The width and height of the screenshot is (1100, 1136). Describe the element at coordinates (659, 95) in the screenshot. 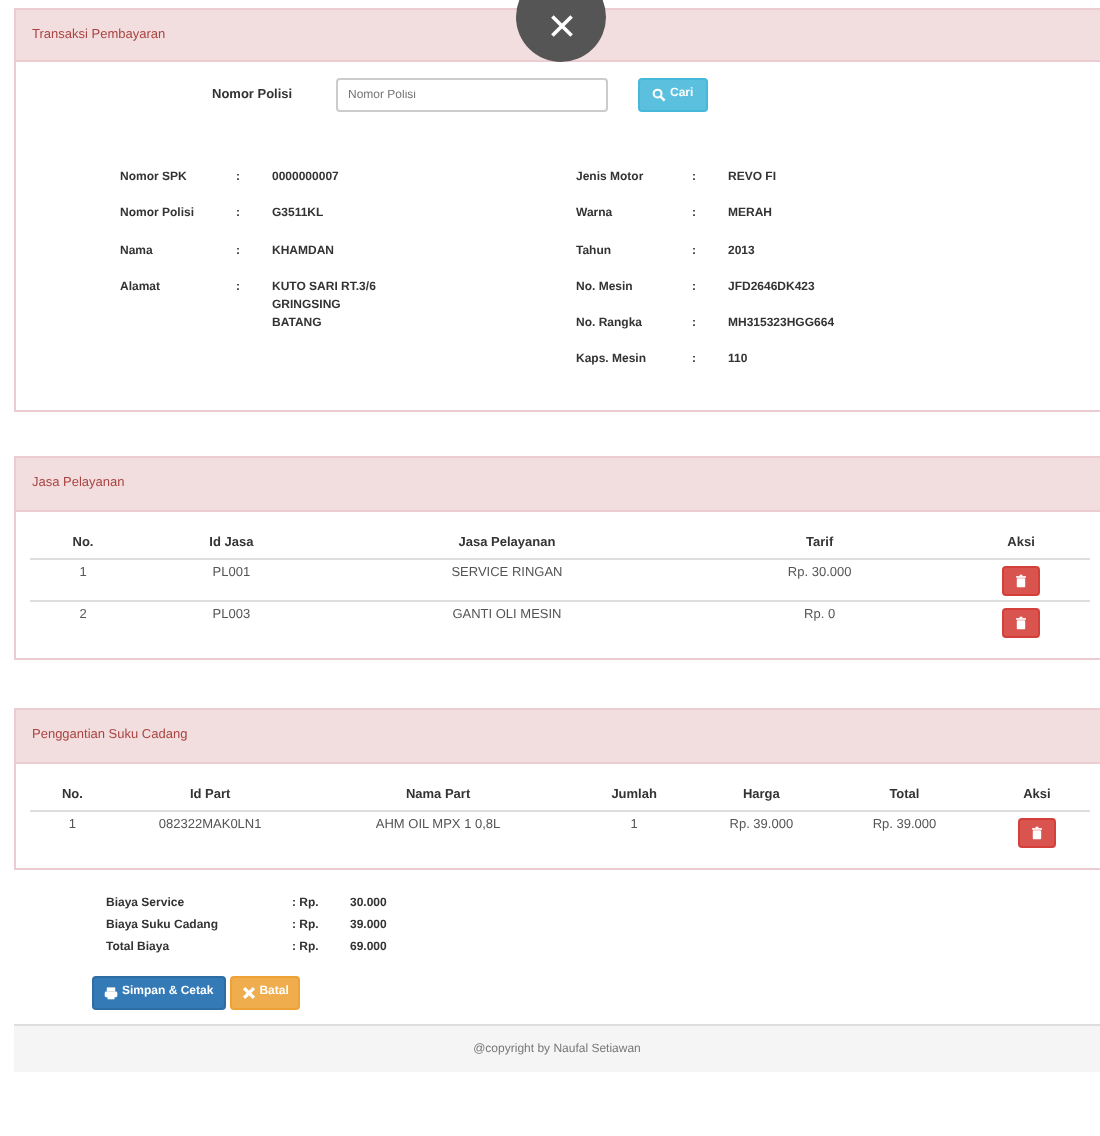

I see `search-icon` at that location.